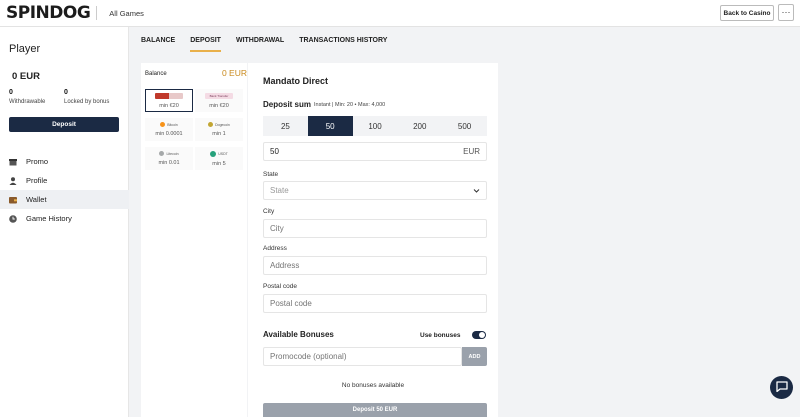 This screenshot has height=417, width=800. I want to click on method-card-bitcoin: Bitcoin min 0.0001, so click(169, 129).